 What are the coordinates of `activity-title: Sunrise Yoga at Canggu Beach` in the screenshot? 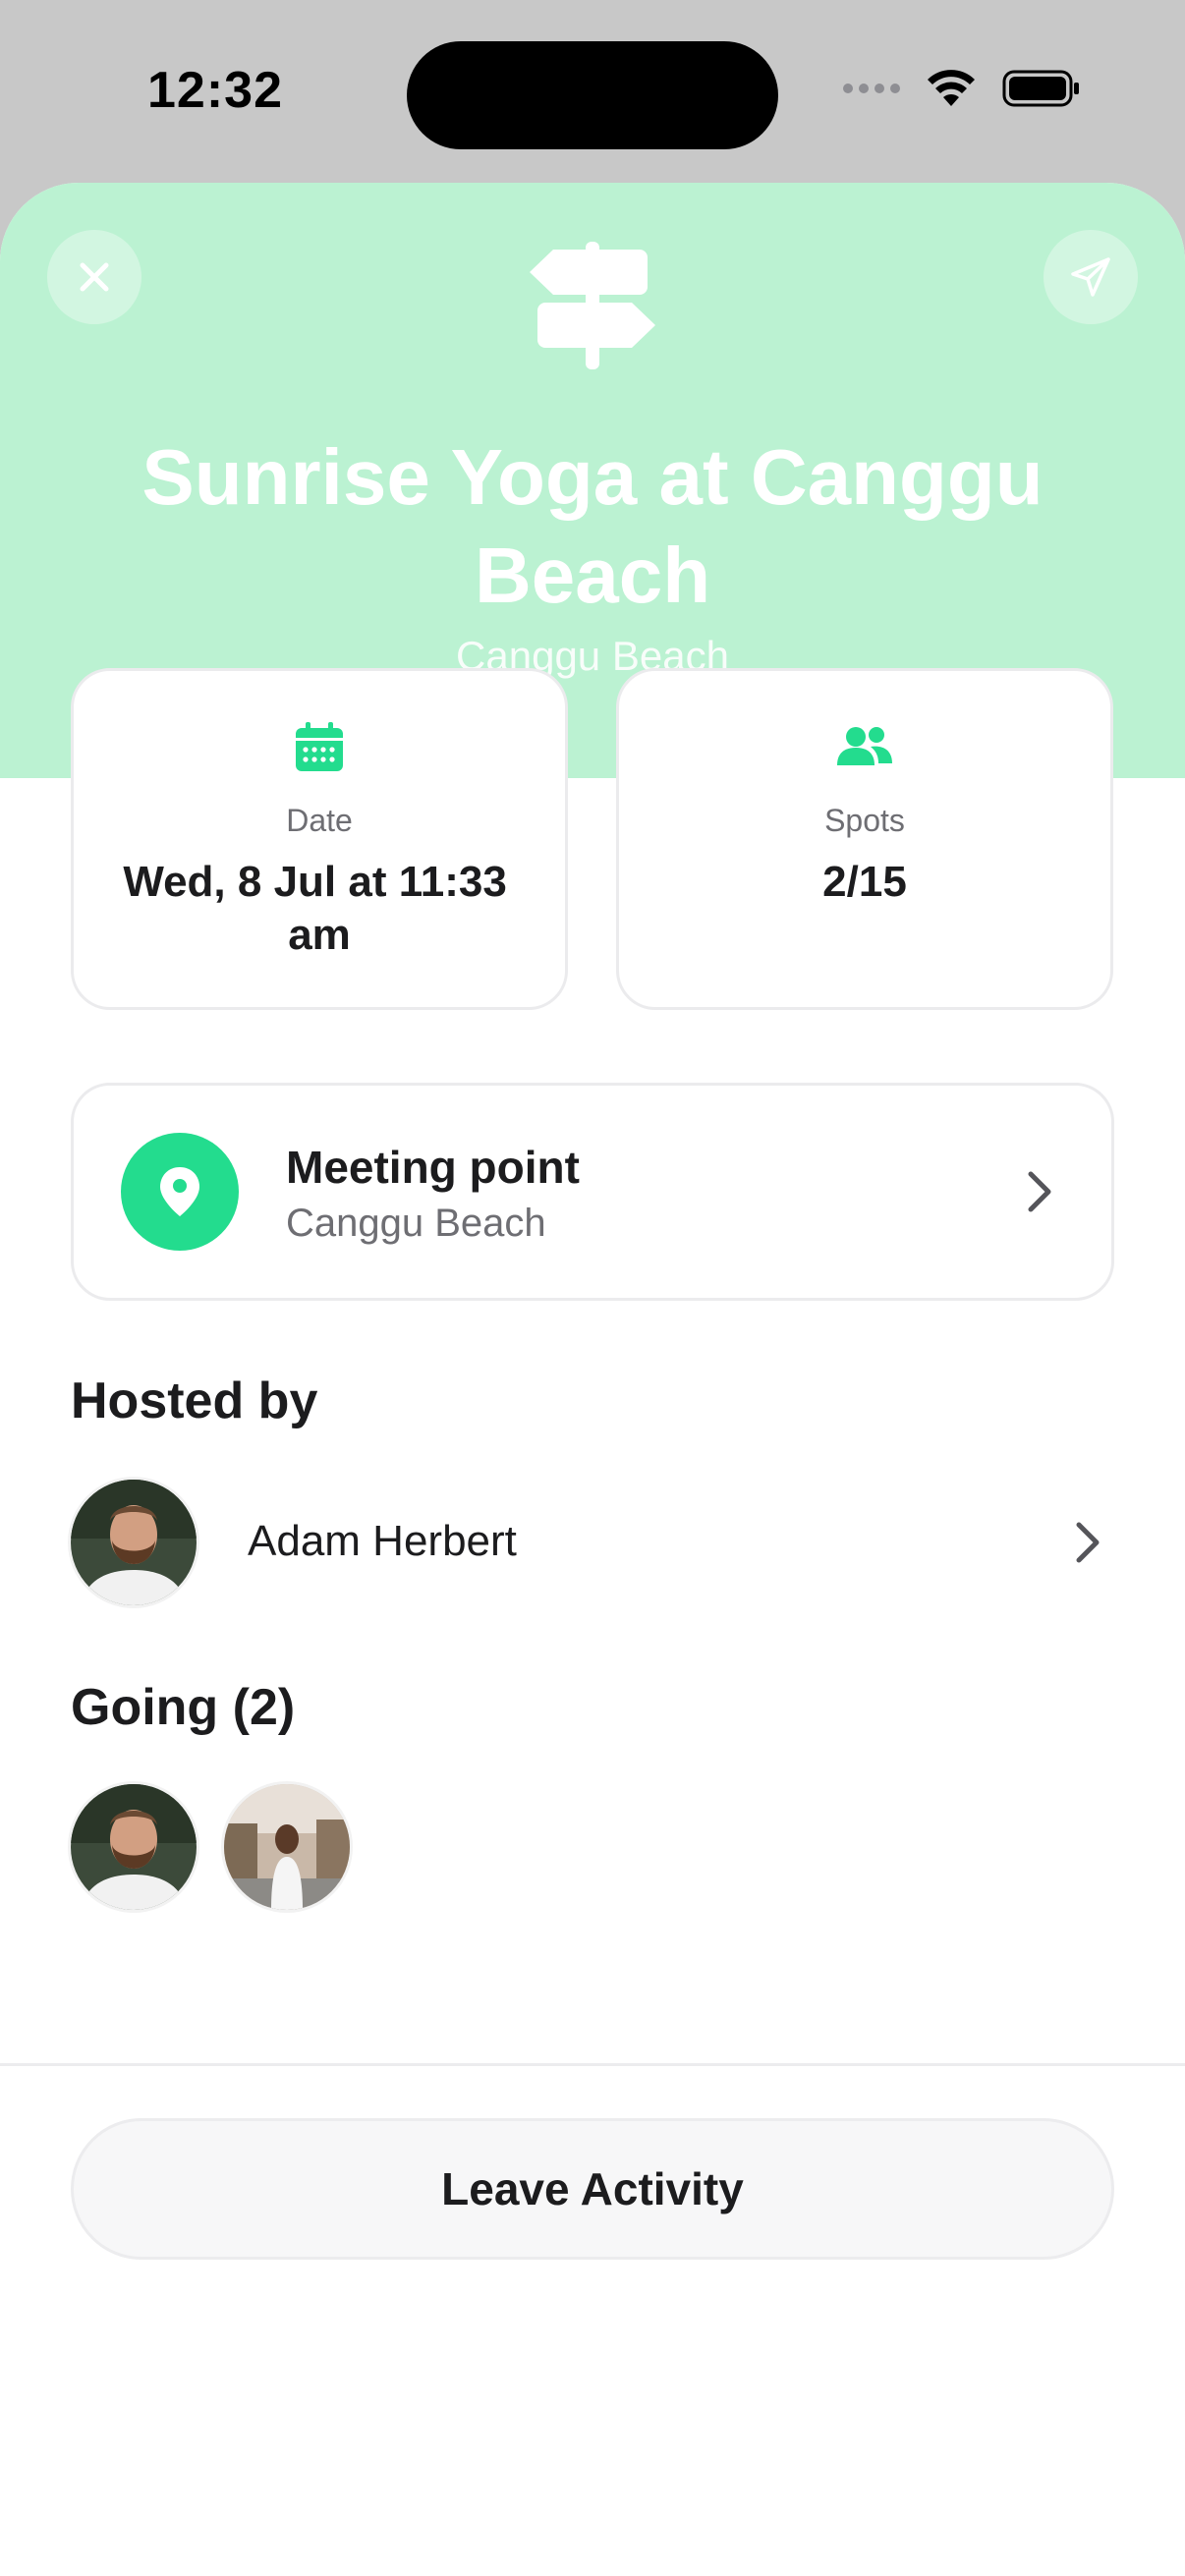 It's located at (592, 526).